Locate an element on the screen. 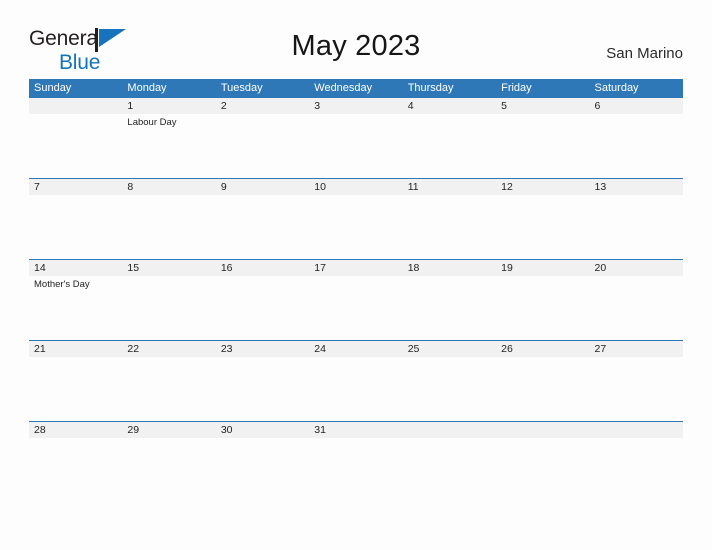 The height and width of the screenshot is (550, 712). day-number: 17 is located at coordinates (355, 268).